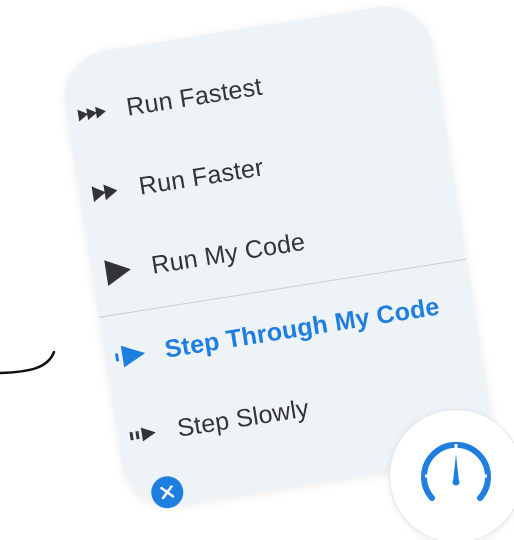  What do you see at coordinates (144, 434) in the screenshot?
I see `step-slowly-icon` at bounding box center [144, 434].